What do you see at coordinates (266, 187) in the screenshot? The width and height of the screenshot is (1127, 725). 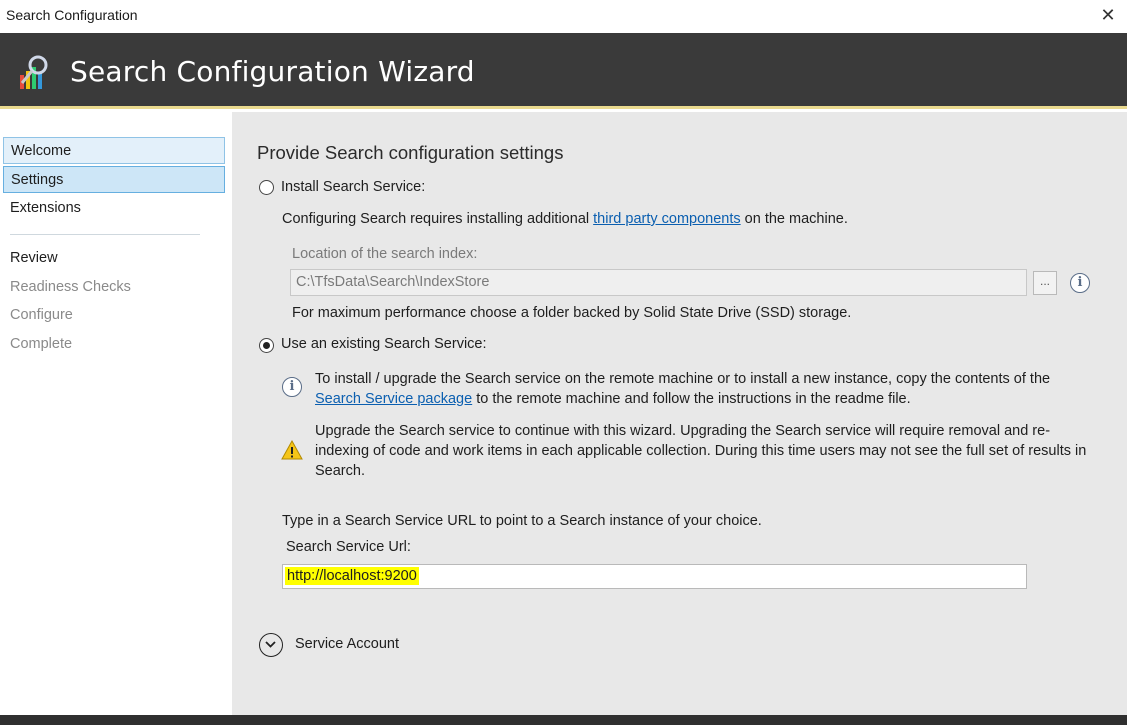 I see `install-search-radio` at bounding box center [266, 187].